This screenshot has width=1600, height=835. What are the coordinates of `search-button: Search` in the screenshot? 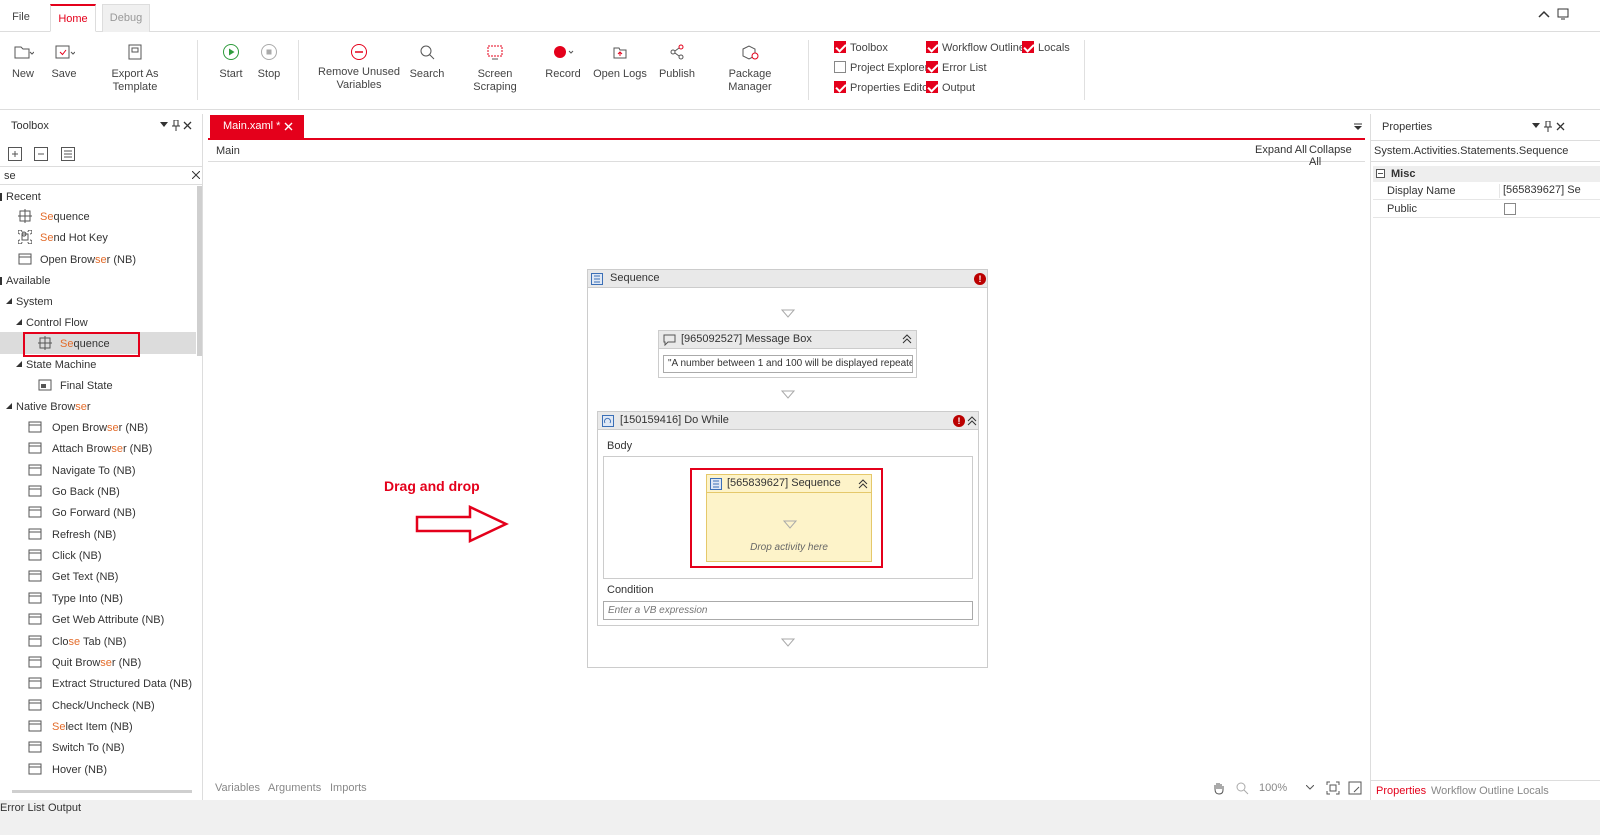 It's located at (427, 60).